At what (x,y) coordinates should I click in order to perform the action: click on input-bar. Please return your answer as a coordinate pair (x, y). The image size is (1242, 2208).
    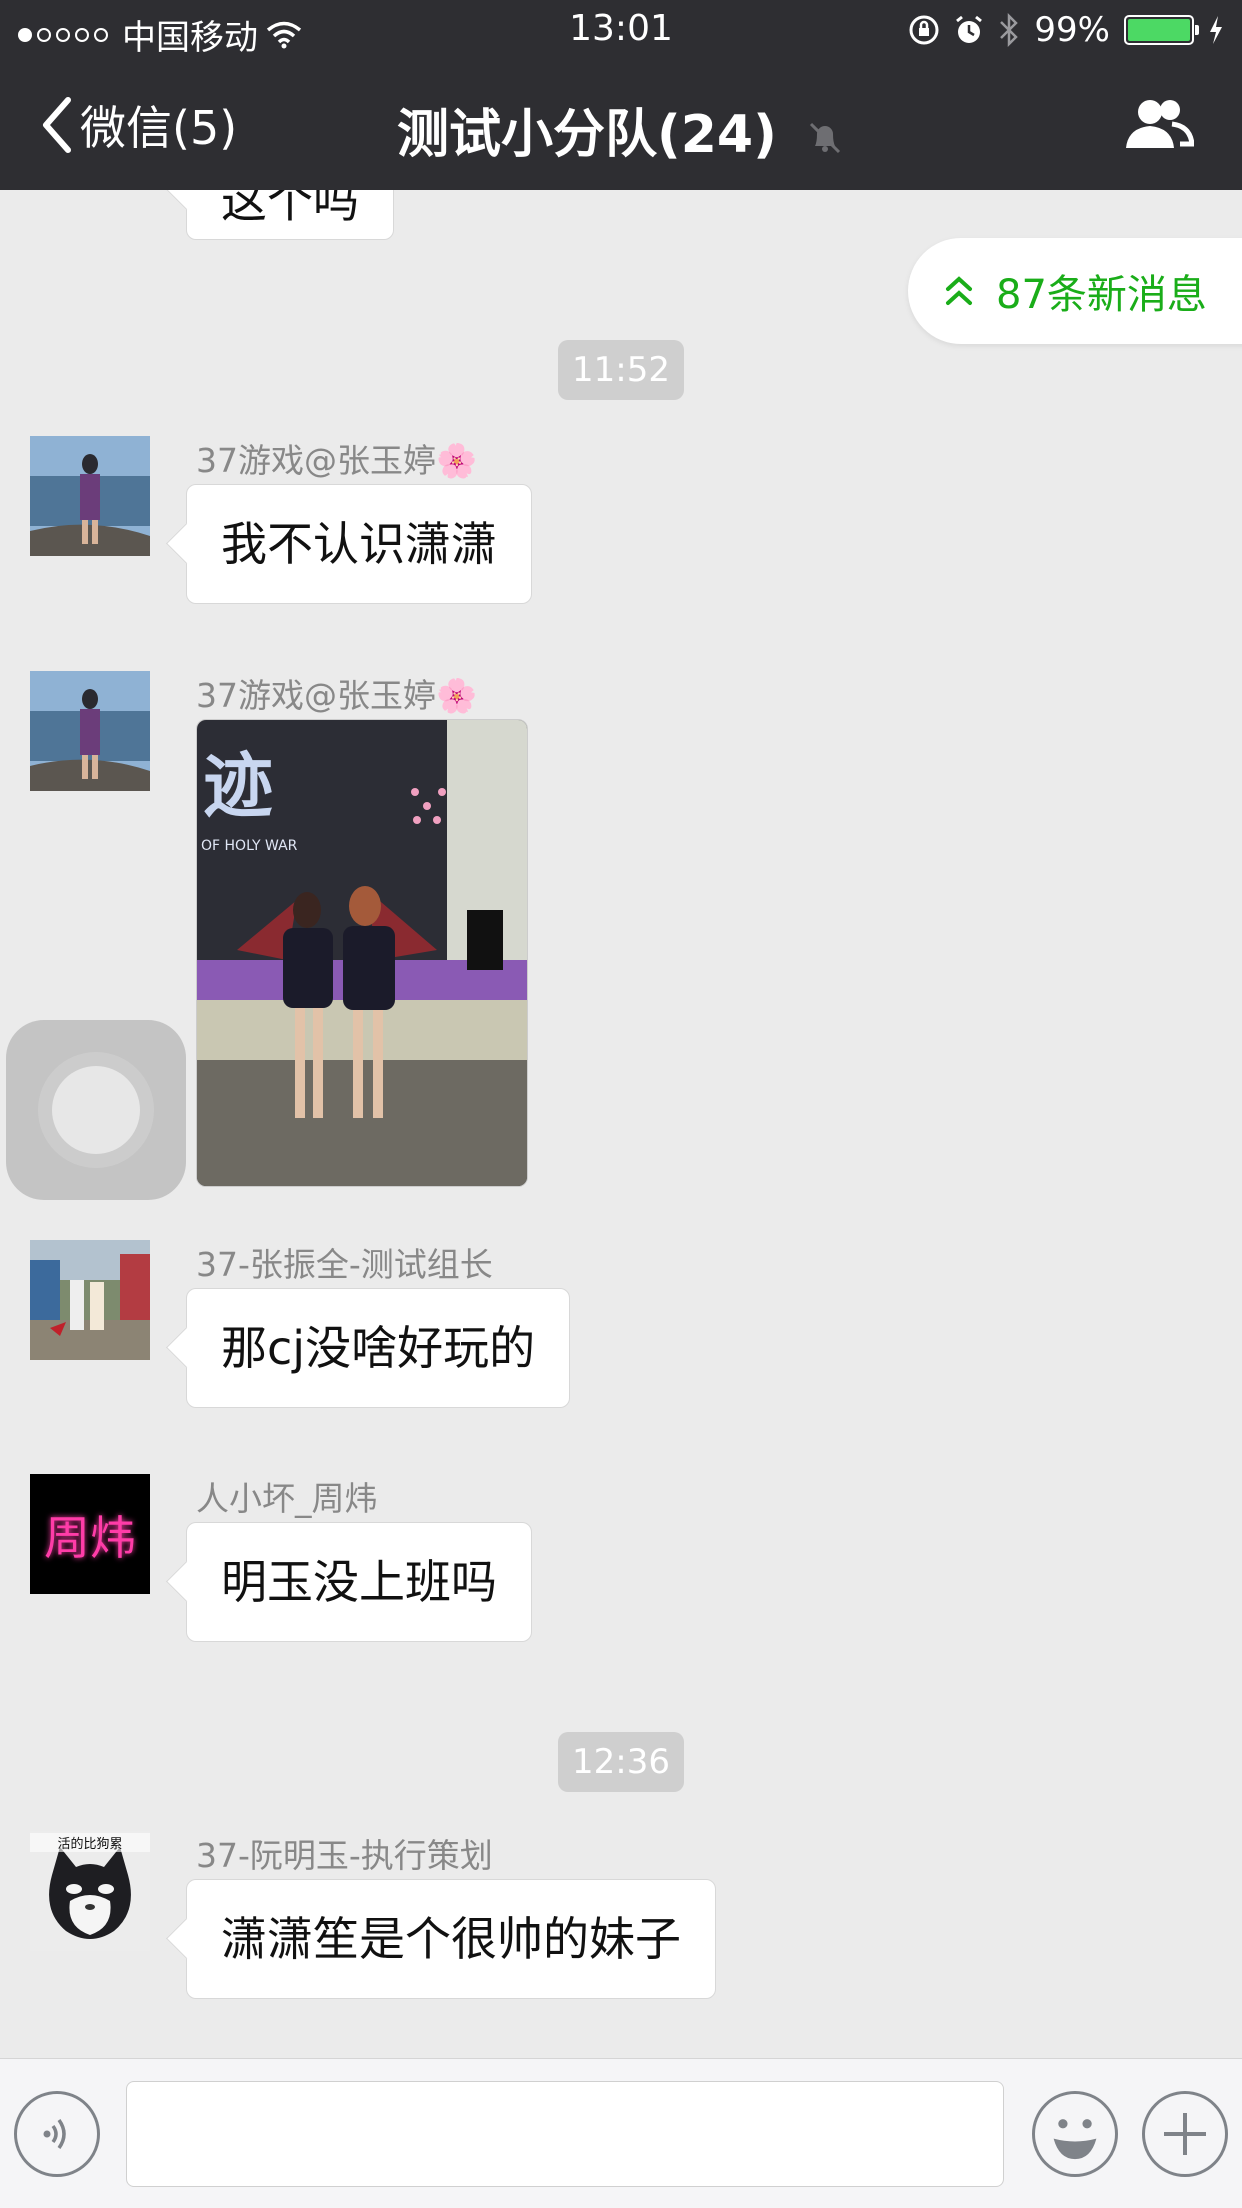
    Looking at the image, I should click on (621, 2133).